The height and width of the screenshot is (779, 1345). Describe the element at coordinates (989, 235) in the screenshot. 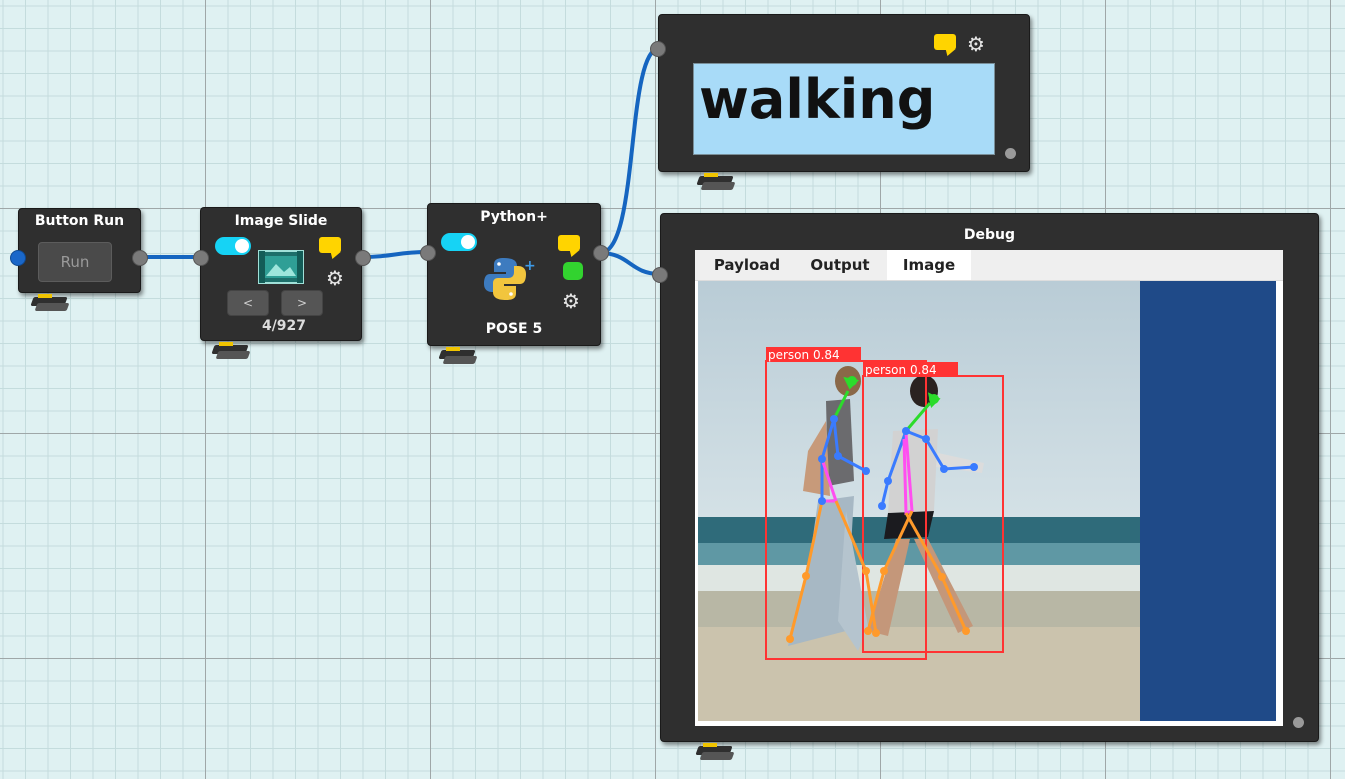

I see `node-title: Debug` at that location.